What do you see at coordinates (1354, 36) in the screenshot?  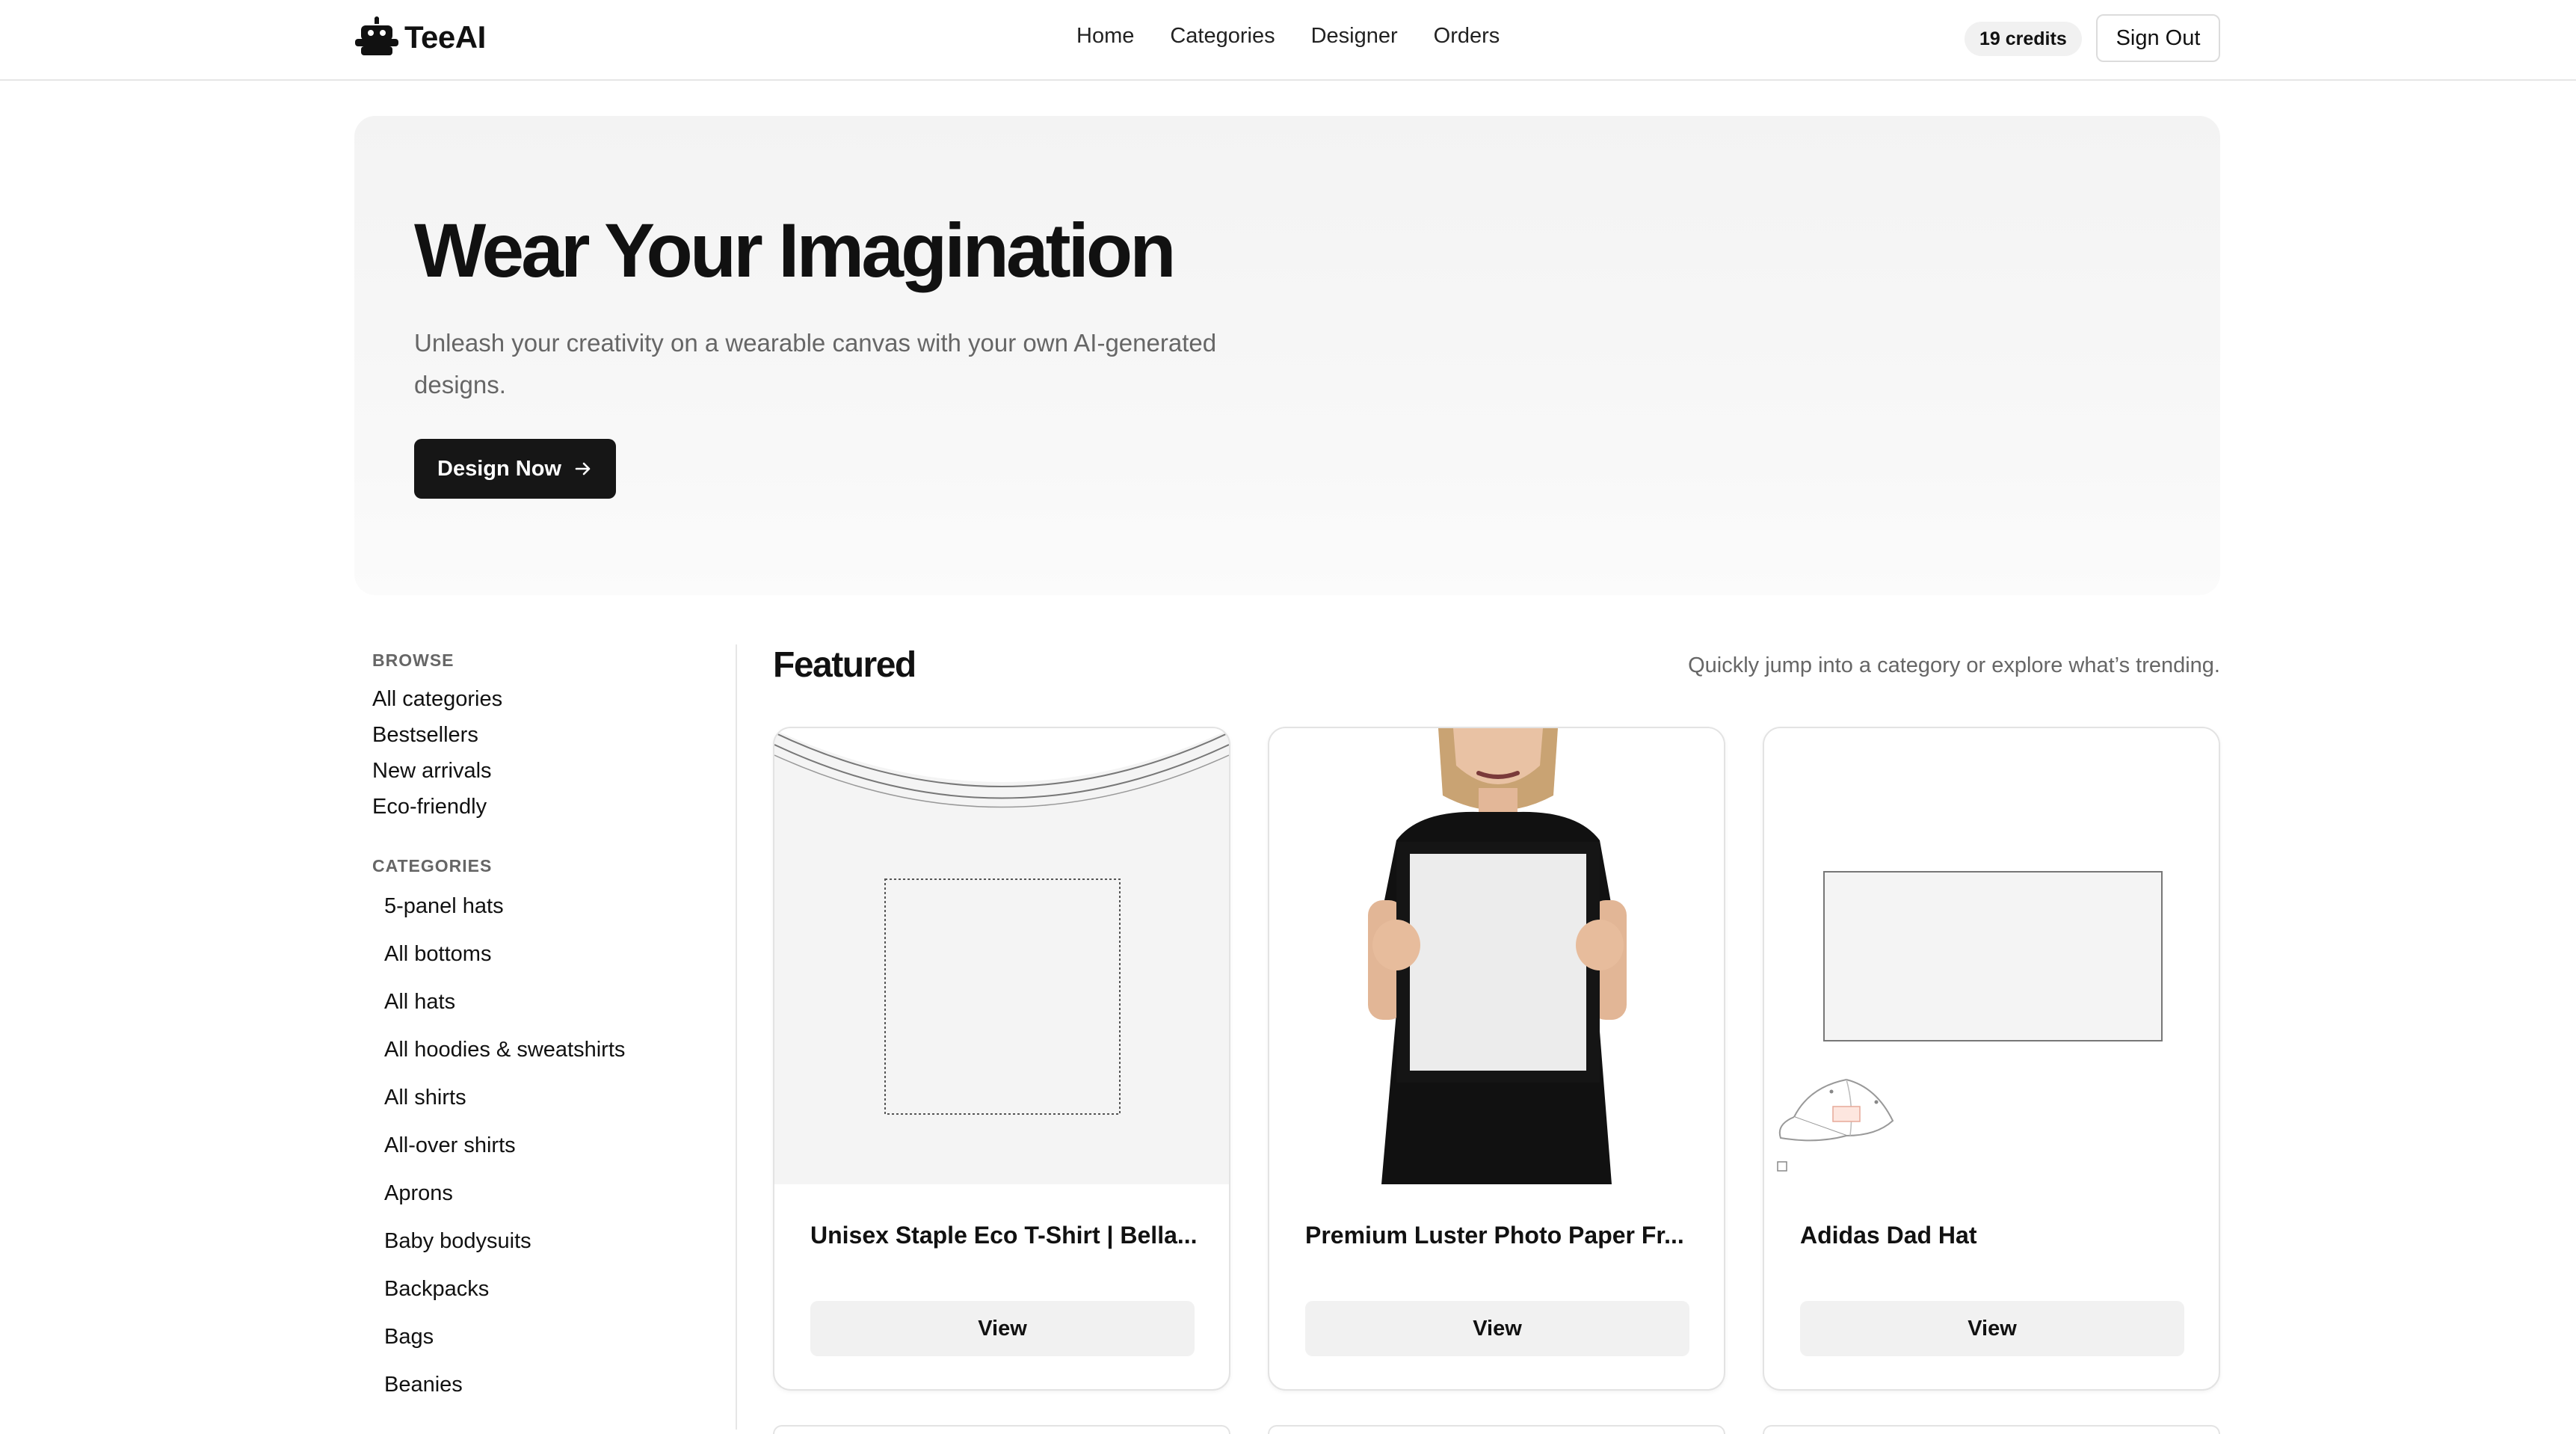 I see `nav-designer: Designer` at bounding box center [1354, 36].